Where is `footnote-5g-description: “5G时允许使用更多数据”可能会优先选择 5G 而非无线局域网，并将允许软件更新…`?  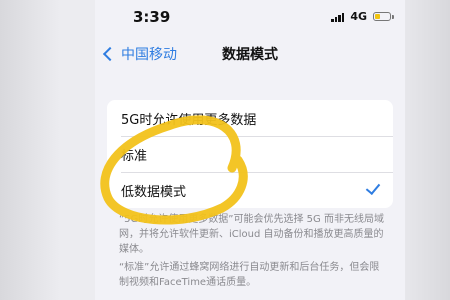 footnote-5g-description: “5G时允许使用更多数据”可能会优先选择 5G 而非无线局域网，并将允许软件更新… is located at coordinates (251, 234).